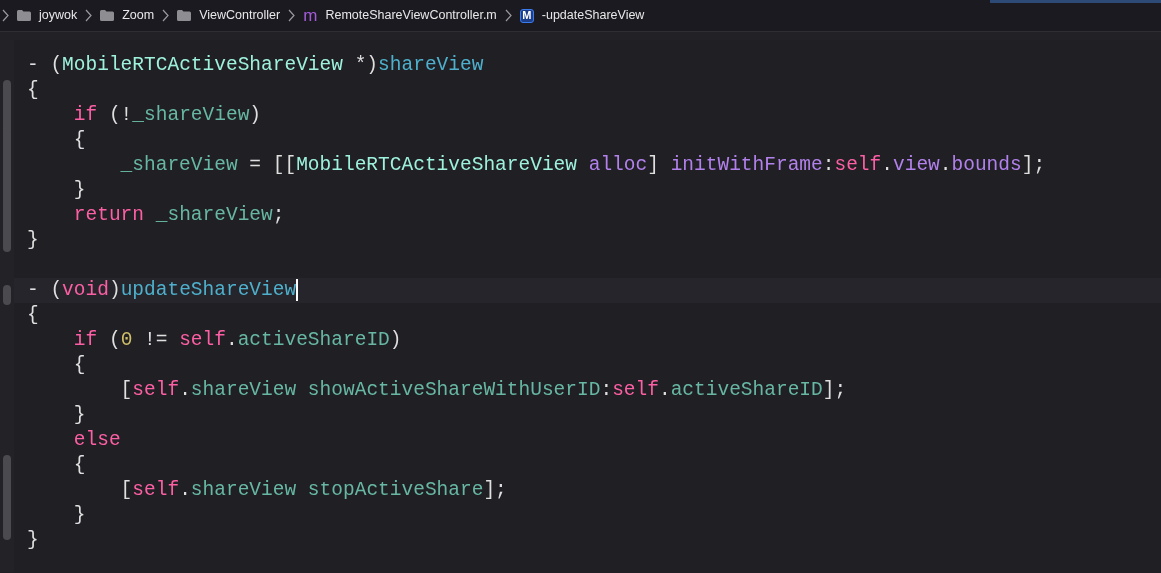 The height and width of the screenshot is (573, 1161). I want to click on code-line: else, so click(97, 440).